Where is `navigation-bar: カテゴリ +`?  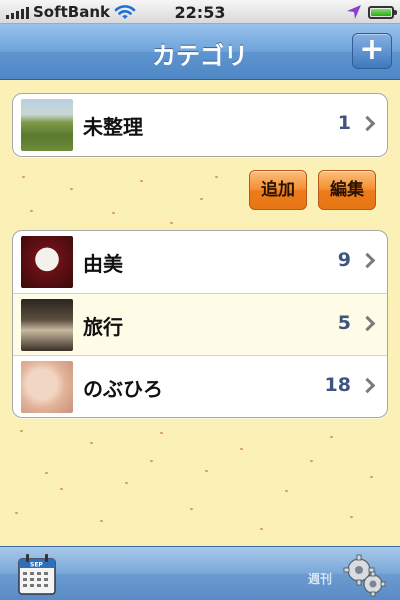 navigation-bar: カテゴリ + is located at coordinates (200, 52).